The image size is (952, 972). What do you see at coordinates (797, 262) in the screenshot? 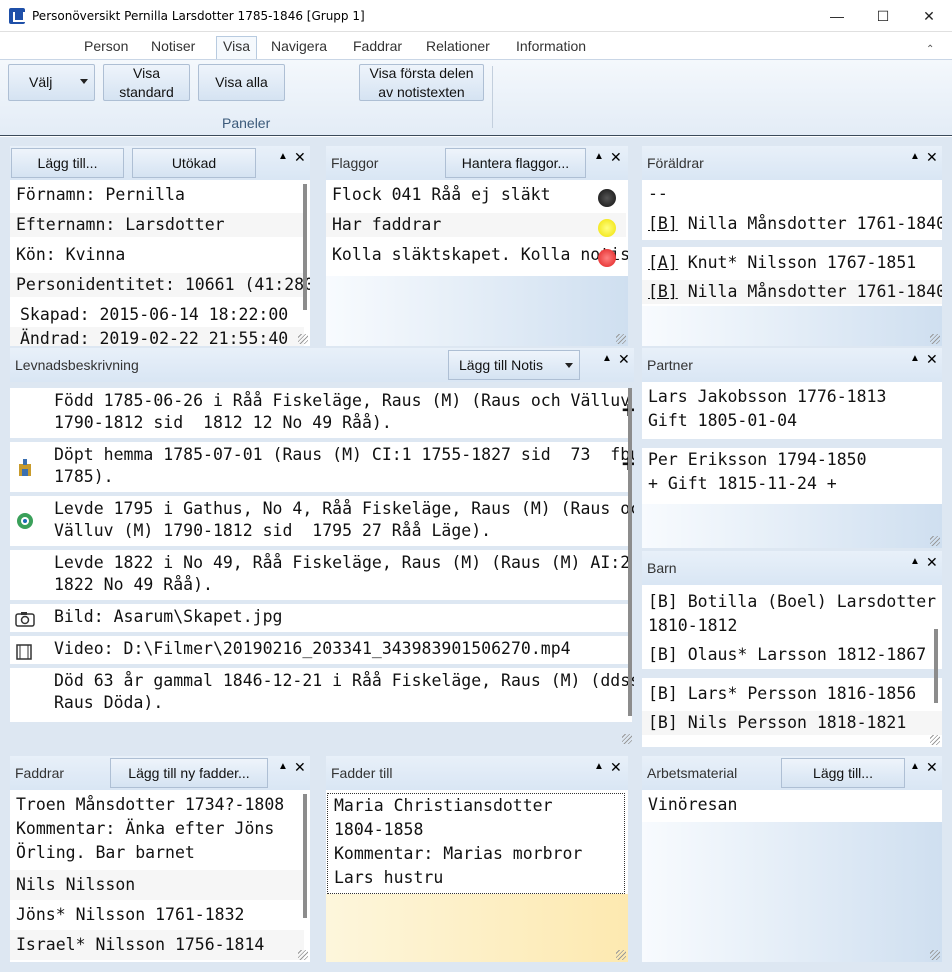
I see `parent-name: Knut* Nilsson 1767-1851` at bounding box center [797, 262].